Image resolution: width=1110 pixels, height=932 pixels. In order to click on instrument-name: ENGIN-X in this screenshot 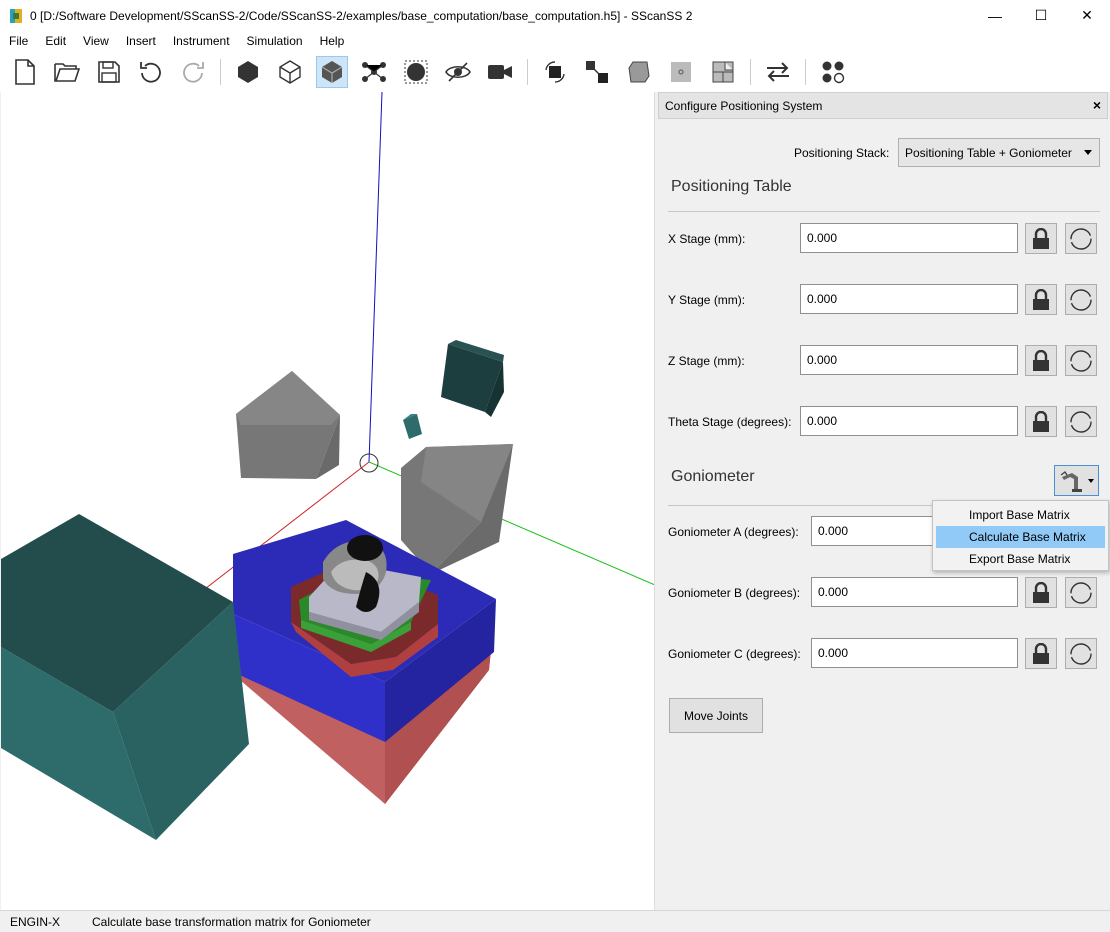, I will do `click(35, 921)`.